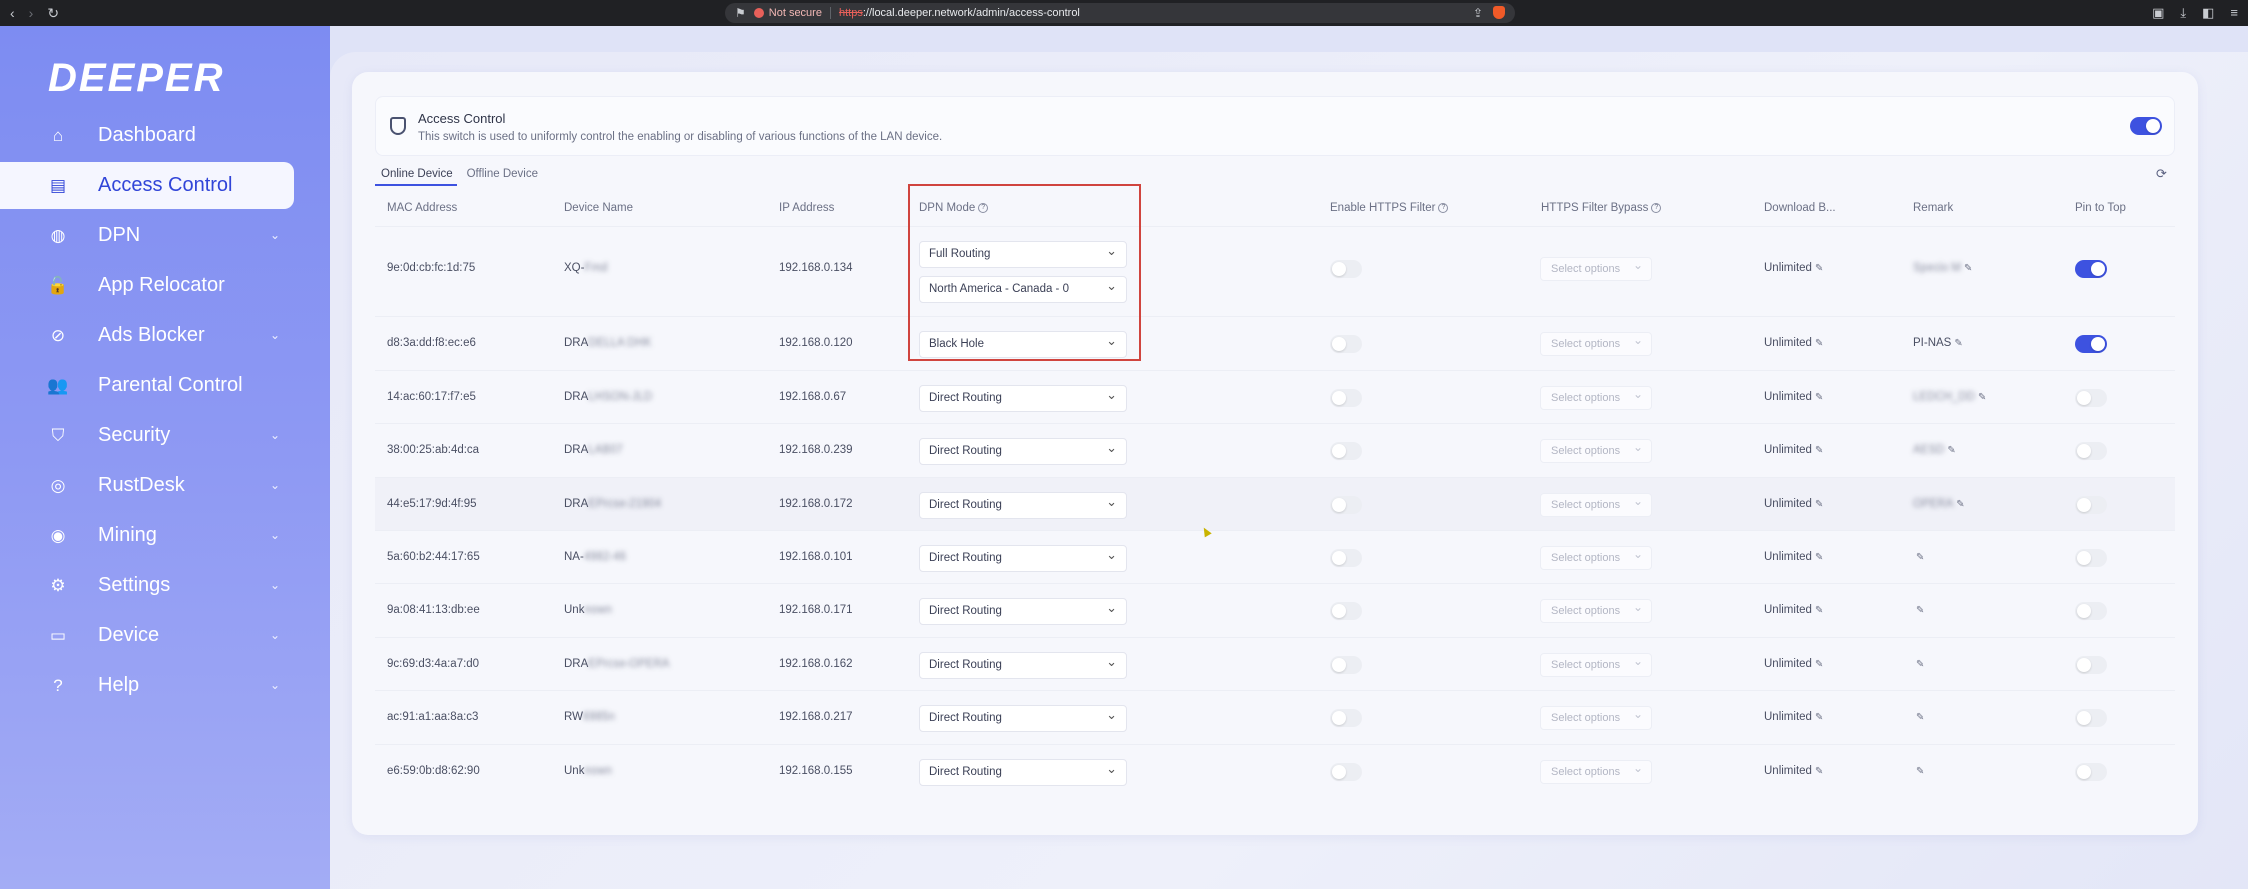 This screenshot has width=2248, height=889. What do you see at coordinates (53, 13) in the screenshot?
I see `reload-icon: ↻` at bounding box center [53, 13].